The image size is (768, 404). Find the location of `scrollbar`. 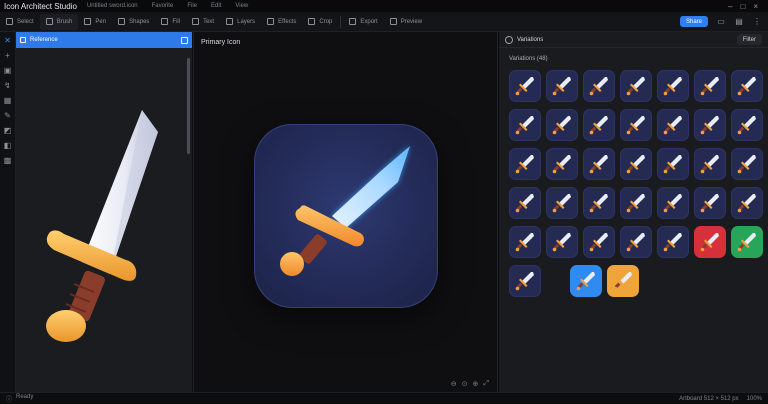

scrollbar is located at coordinates (188, 106).